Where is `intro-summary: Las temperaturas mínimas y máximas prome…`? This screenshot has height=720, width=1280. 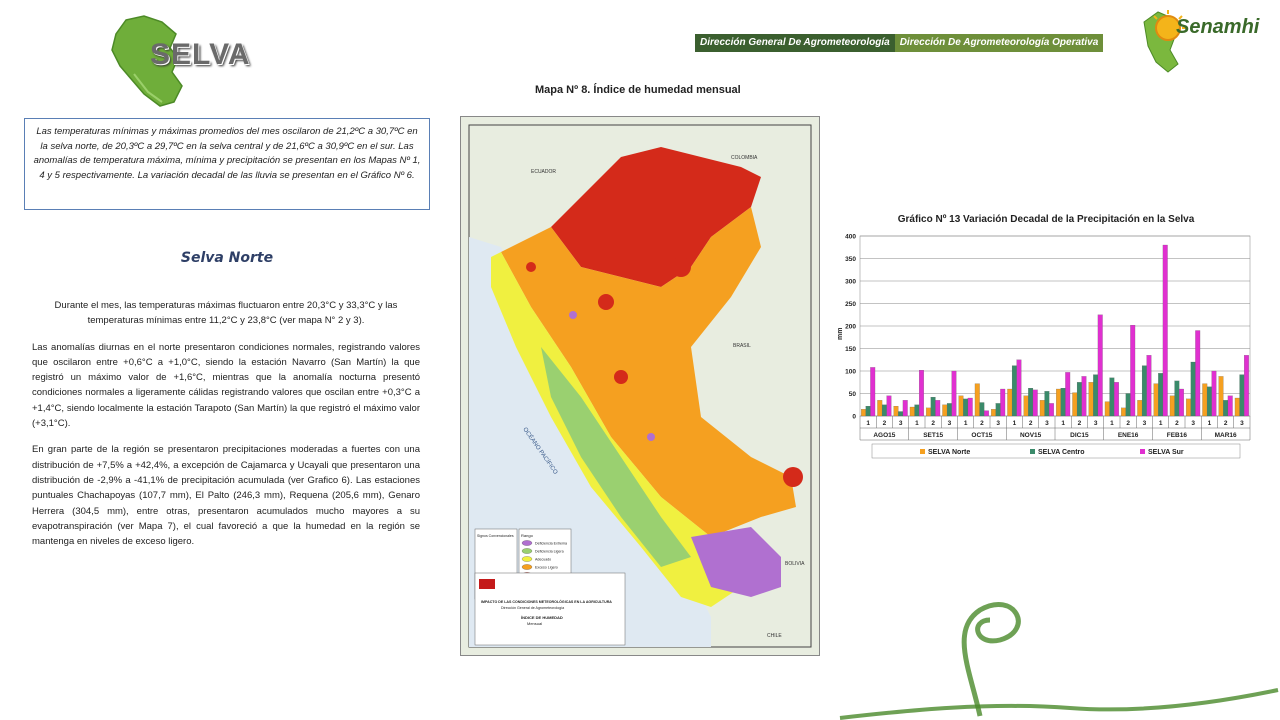
intro-summary: Las temperaturas mínimas y máximas prome… is located at coordinates (227, 164).